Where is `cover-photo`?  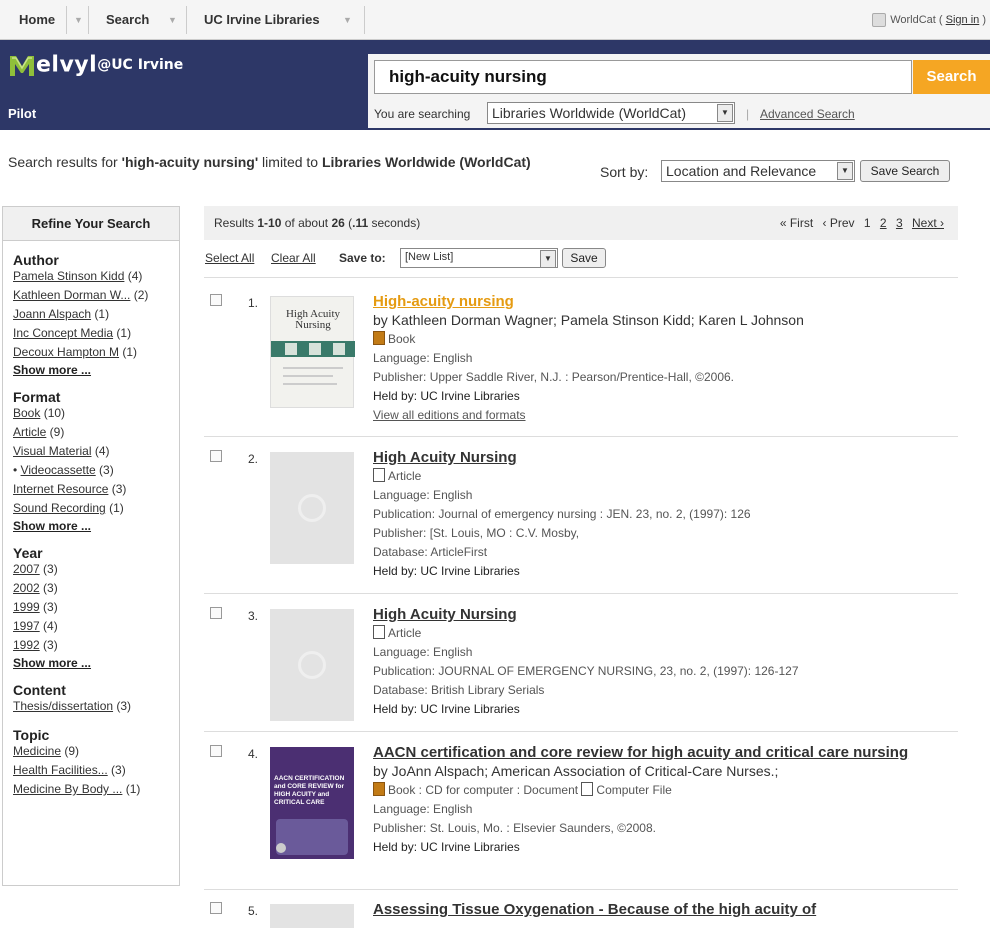 cover-photo is located at coordinates (291, 349).